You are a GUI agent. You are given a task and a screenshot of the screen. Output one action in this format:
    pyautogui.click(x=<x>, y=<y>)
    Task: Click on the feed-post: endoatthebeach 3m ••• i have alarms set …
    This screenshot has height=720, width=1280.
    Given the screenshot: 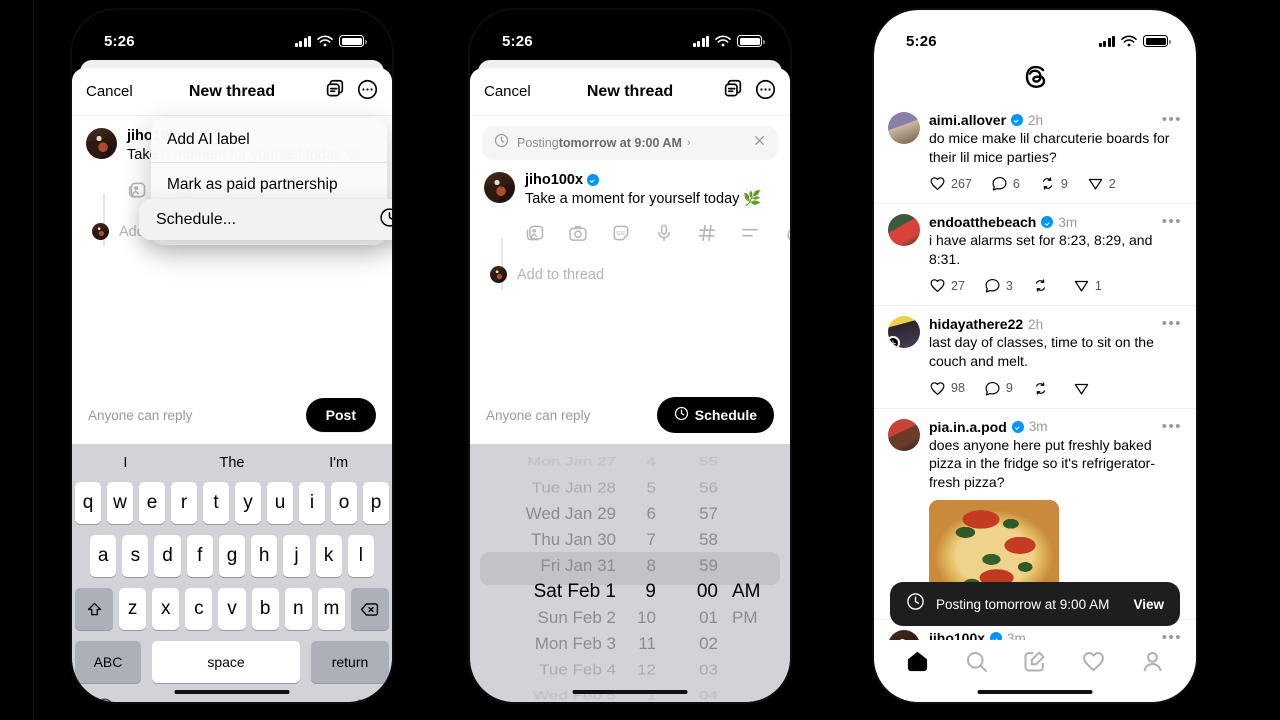 What is the action you would take?
    pyautogui.click(x=1035, y=255)
    